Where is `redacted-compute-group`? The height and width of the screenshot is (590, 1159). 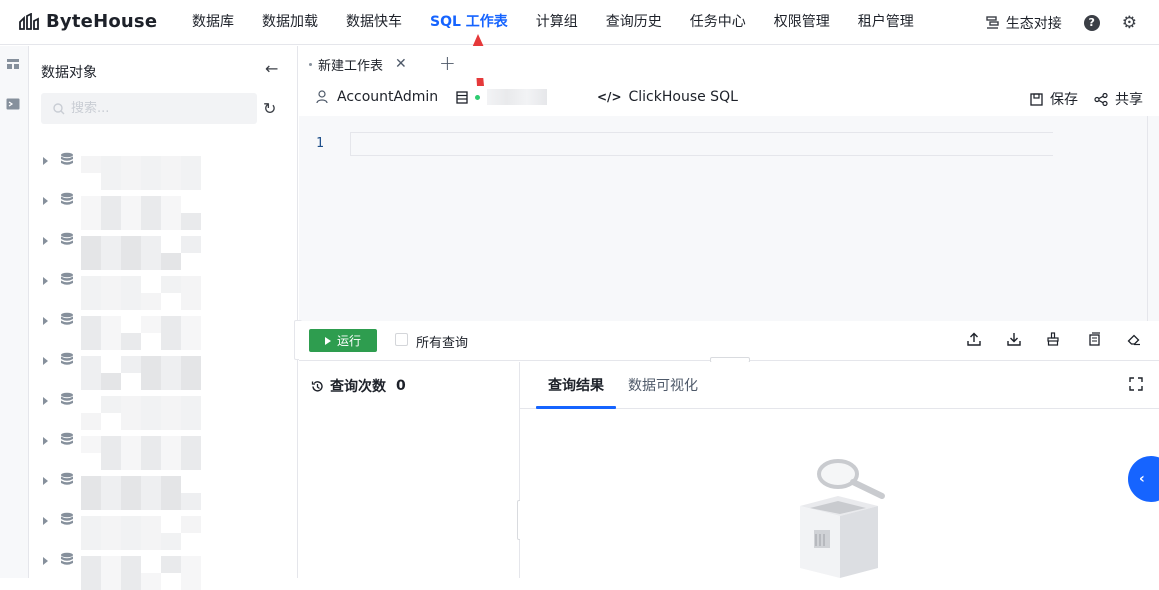 redacted-compute-group is located at coordinates (517, 97).